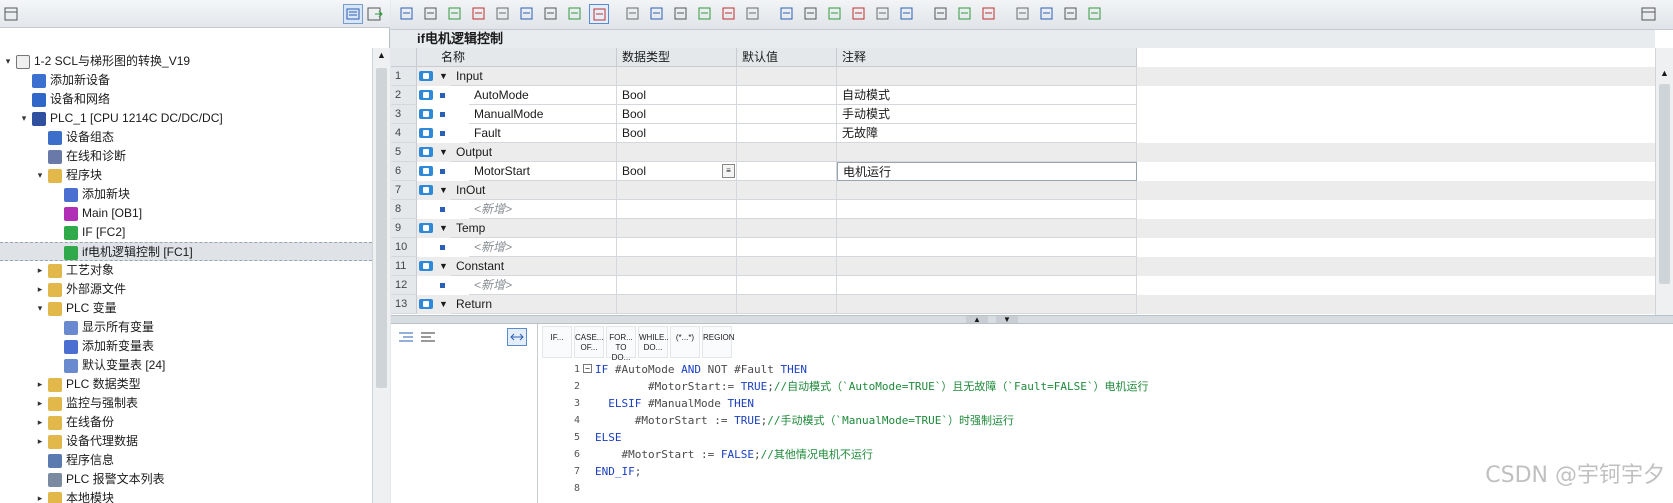  What do you see at coordinates (404, 133) in the screenshot?
I see `row-number: 4` at bounding box center [404, 133].